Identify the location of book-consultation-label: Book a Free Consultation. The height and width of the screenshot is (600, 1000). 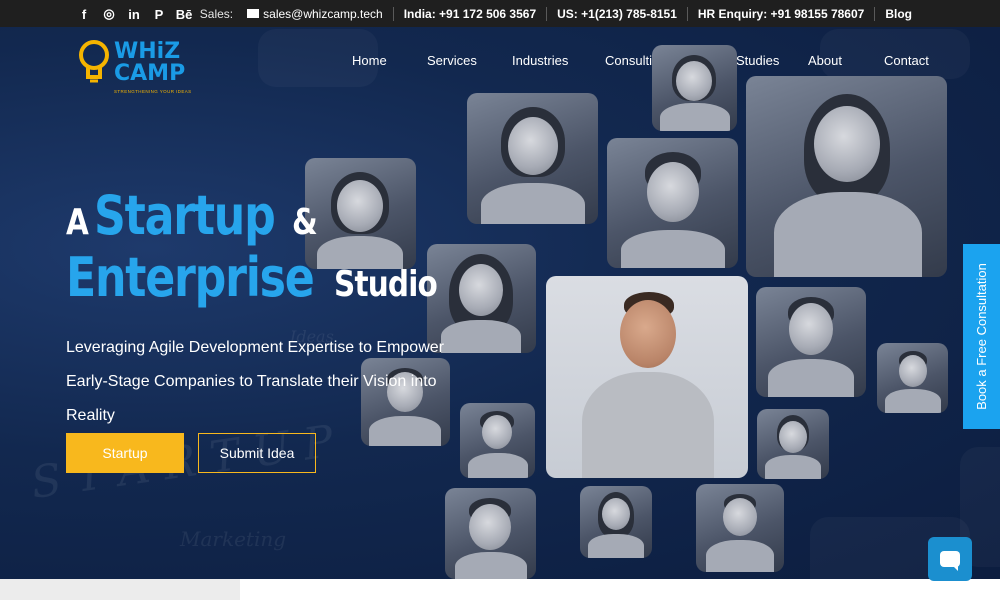
(982, 336).